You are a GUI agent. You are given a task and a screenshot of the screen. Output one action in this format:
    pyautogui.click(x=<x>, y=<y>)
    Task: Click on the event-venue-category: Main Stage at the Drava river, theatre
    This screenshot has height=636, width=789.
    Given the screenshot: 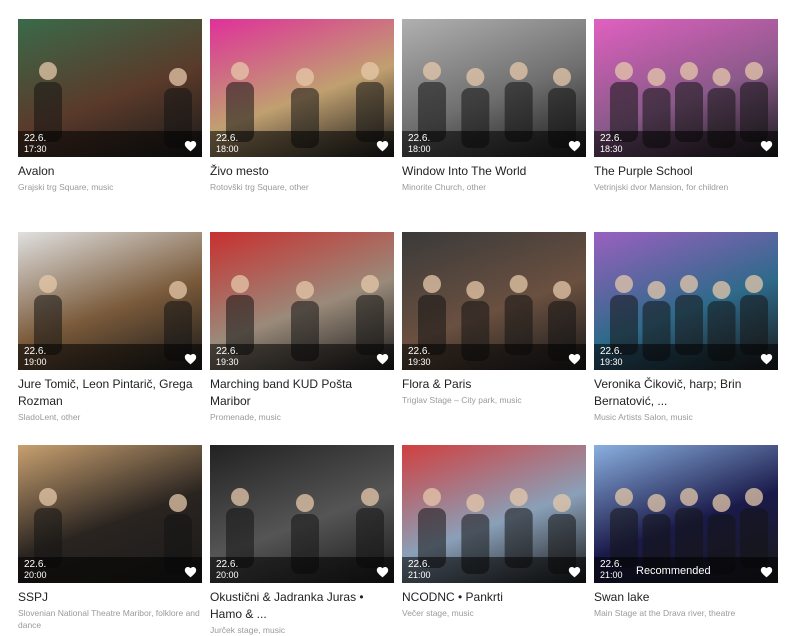 What is the action you would take?
    pyautogui.click(x=665, y=613)
    